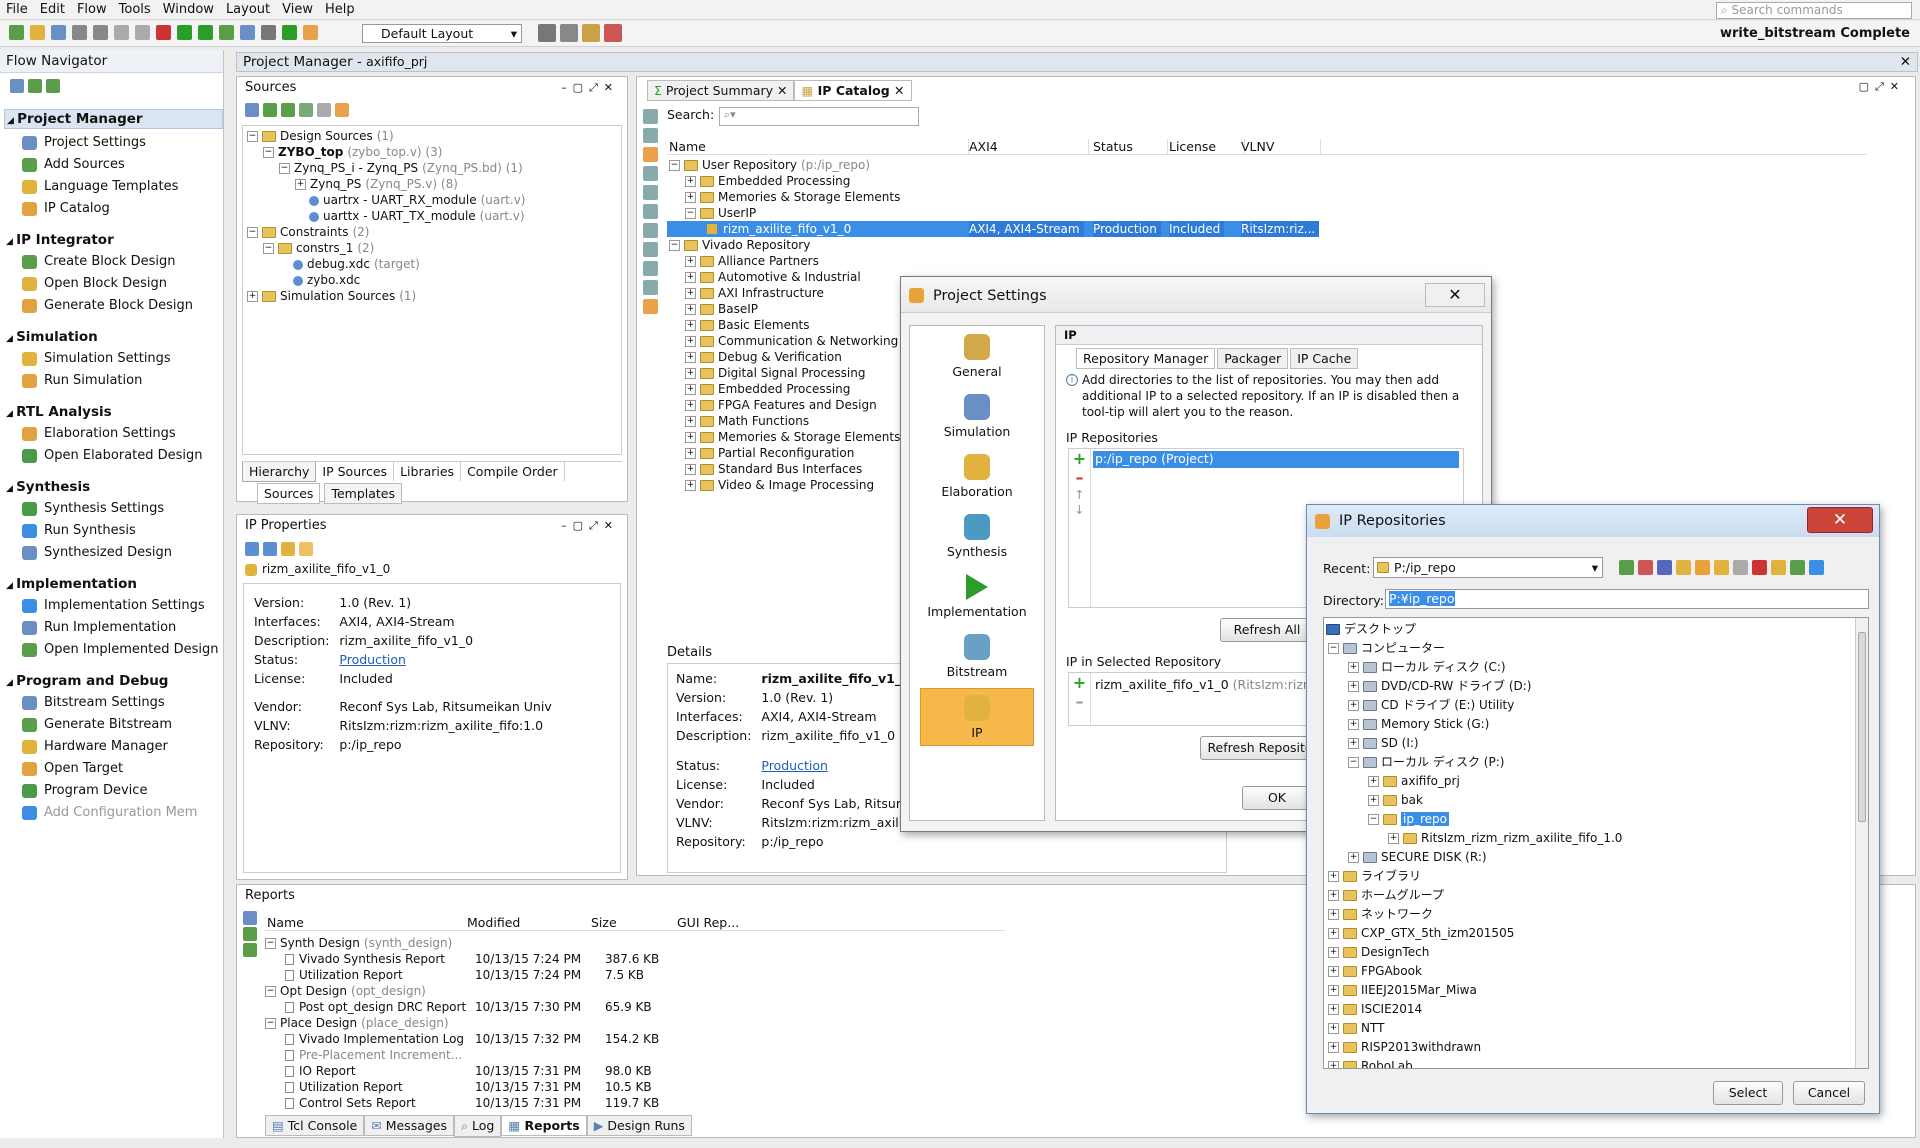  Describe the element at coordinates (340, 9) in the screenshot. I see `menu-help: Help` at that location.